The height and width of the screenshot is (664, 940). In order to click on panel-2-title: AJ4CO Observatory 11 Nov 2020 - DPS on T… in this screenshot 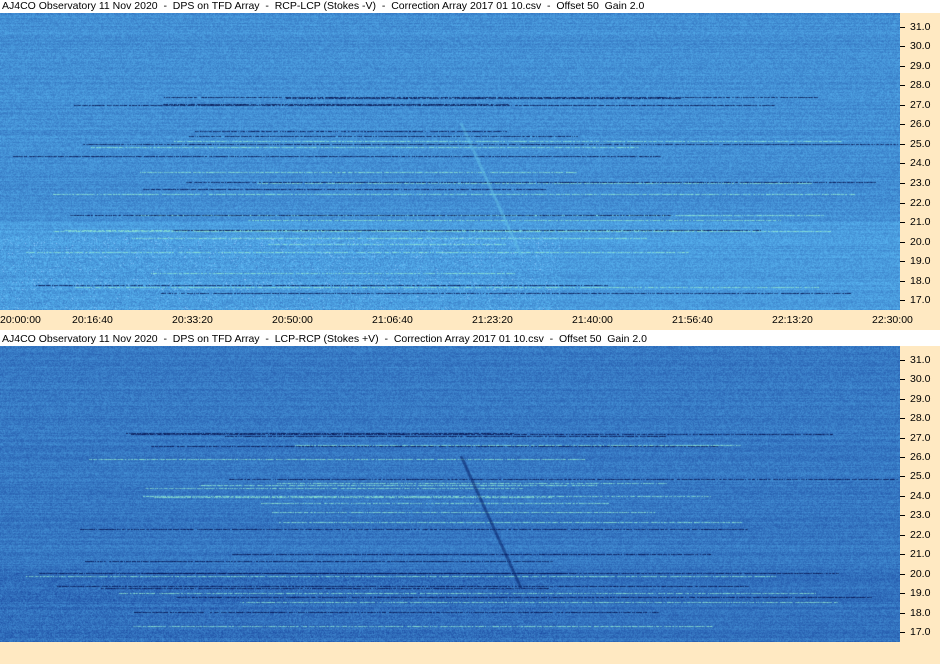, I will do `click(324, 339)`.